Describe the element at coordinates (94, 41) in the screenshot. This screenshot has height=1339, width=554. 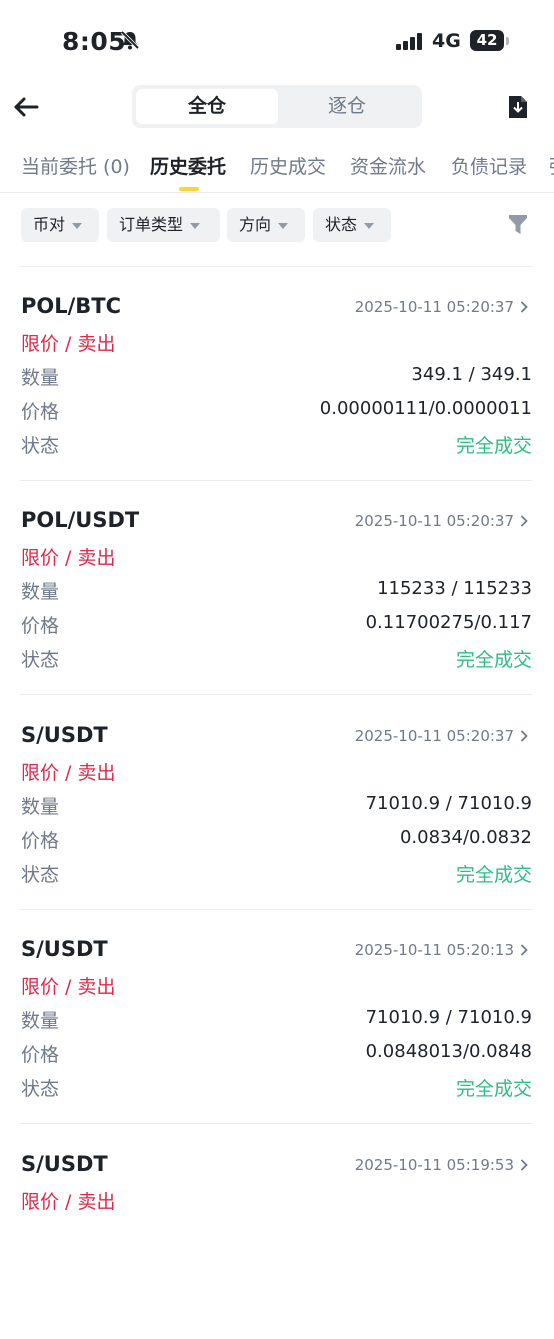
I see `clock: 8:05` at that location.